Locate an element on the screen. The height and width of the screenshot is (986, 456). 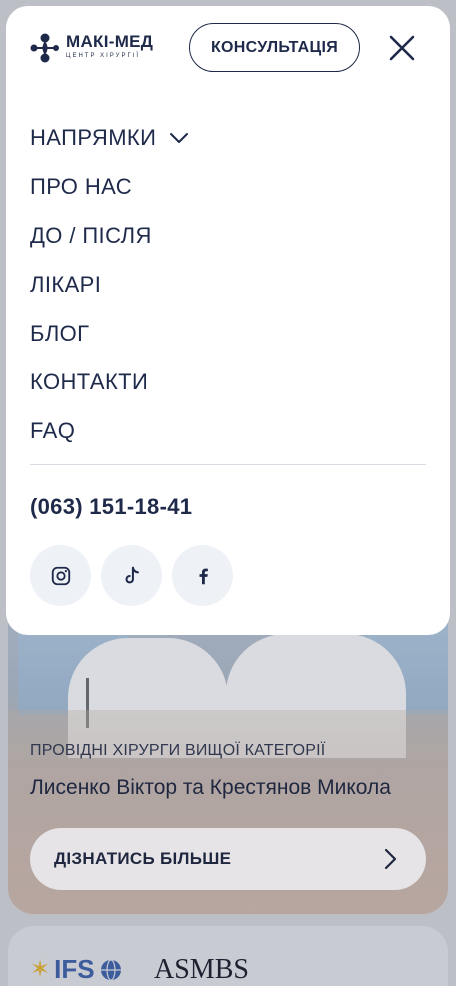
ifso-figure-icon: ✶ is located at coordinates (40, 969).